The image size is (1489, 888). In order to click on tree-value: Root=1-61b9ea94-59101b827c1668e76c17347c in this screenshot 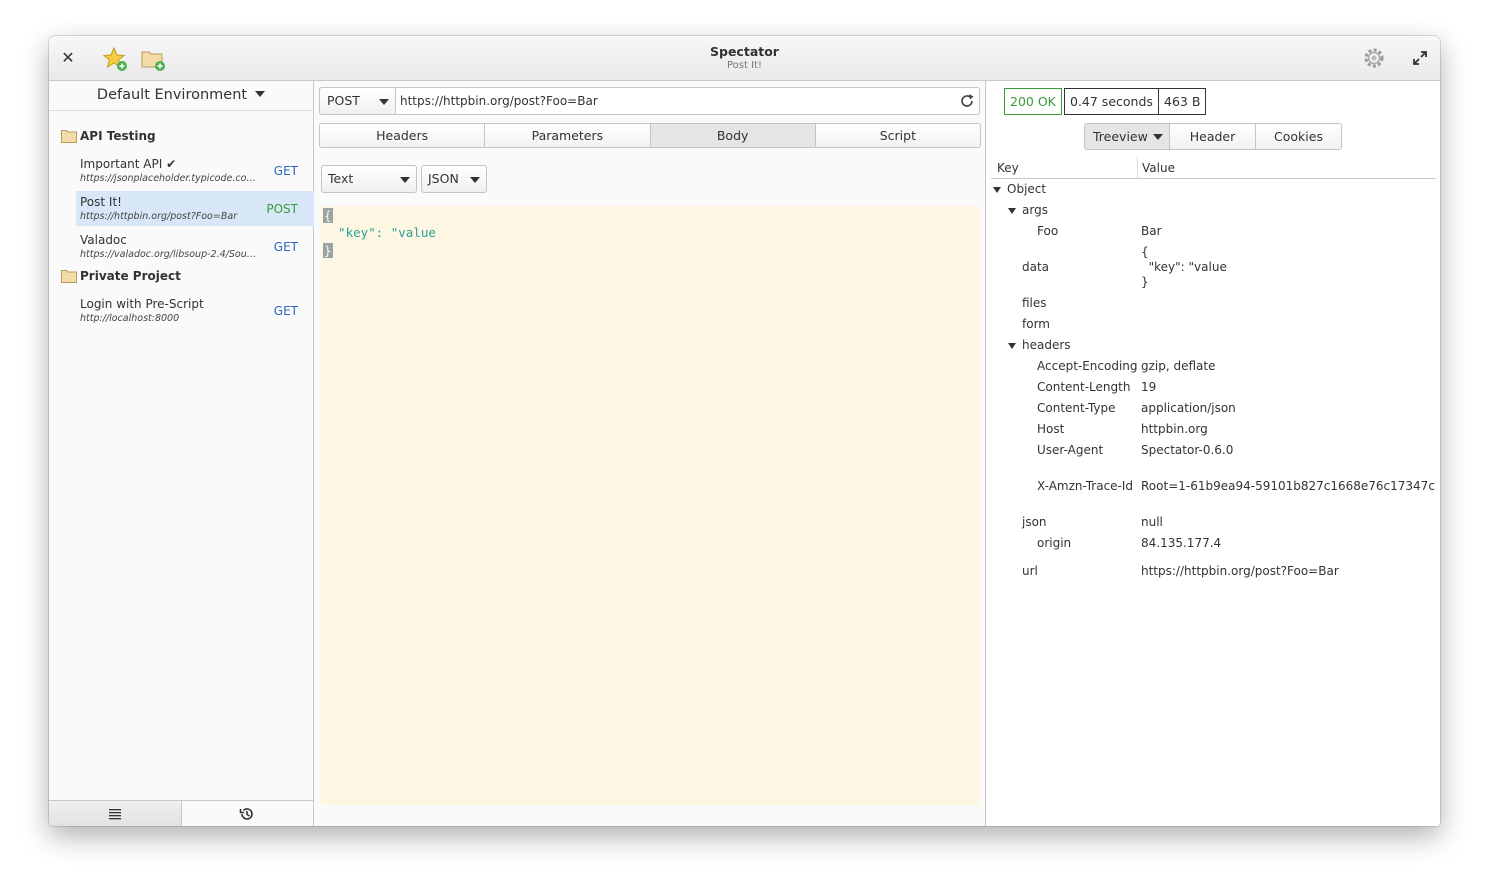, I will do `click(1288, 486)`.